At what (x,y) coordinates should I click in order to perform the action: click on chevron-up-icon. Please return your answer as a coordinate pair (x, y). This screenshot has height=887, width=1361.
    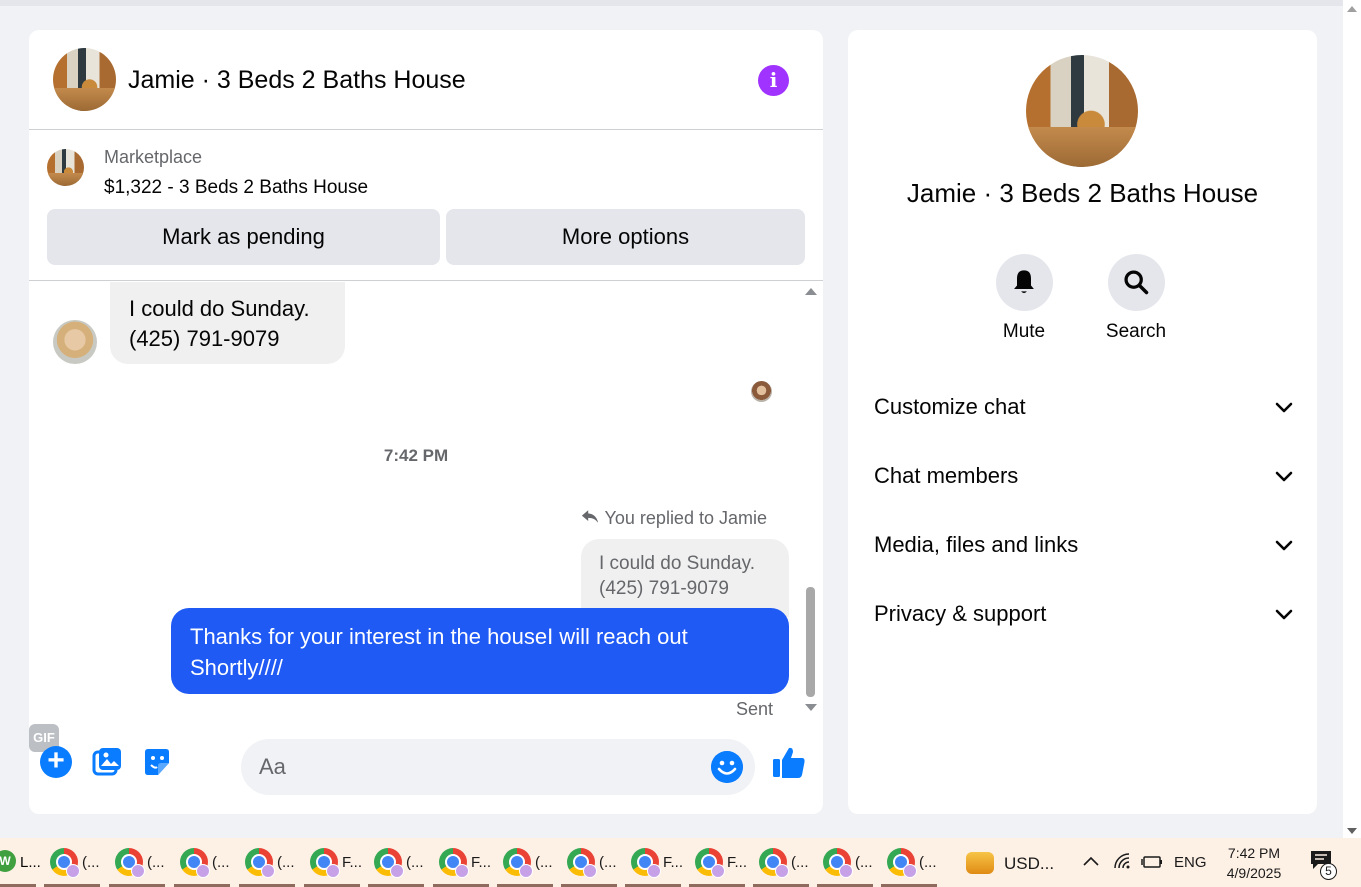
    Looking at the image, I should click on (1091, 861).